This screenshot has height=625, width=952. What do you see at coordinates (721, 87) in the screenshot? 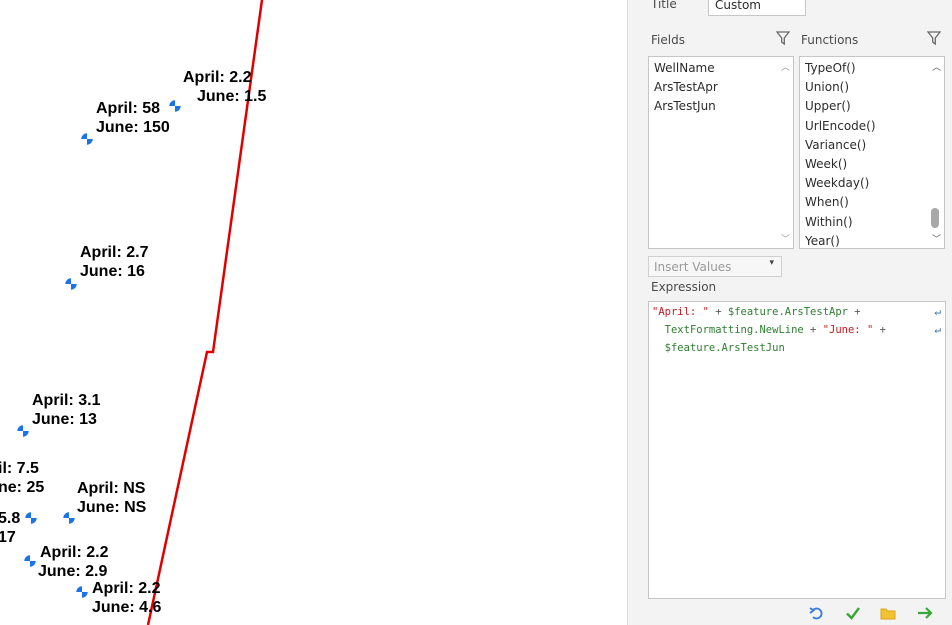
I see `list-item: ArsTestApr` at bounding box center [721, 87].